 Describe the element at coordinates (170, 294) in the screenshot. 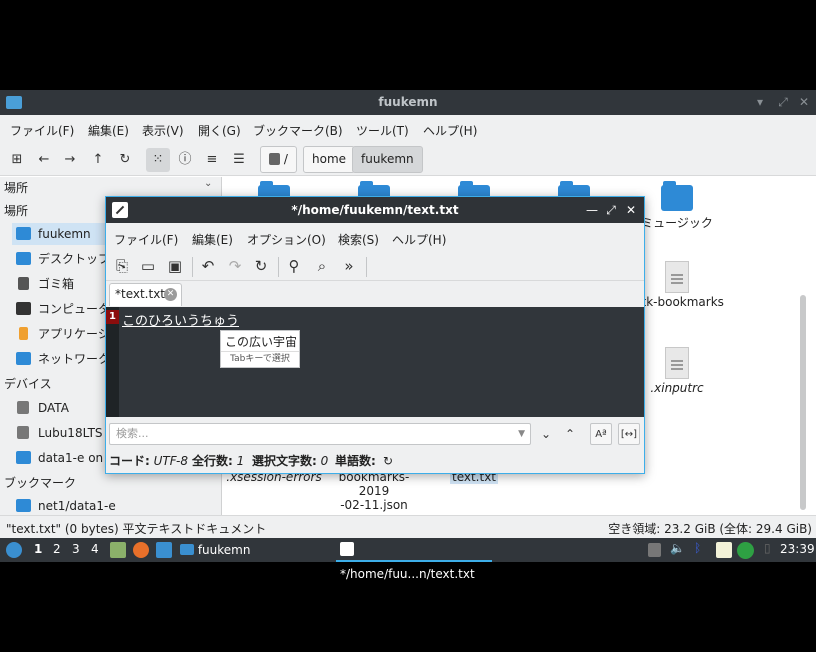

I see `close-tab-icon: ✕` at that location.